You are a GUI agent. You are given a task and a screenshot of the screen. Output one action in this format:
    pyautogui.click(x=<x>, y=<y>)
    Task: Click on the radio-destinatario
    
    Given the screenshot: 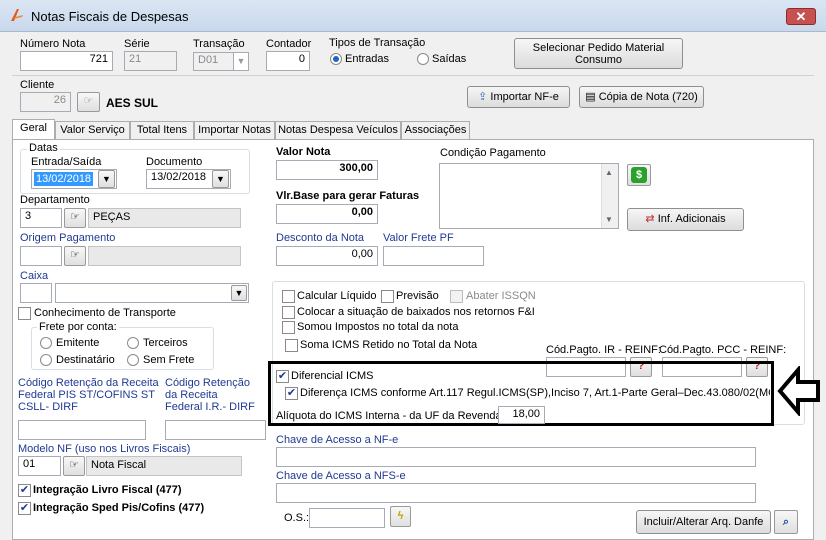 What is the action you would take?
    pyautogui.click(x=46, y=360)
    